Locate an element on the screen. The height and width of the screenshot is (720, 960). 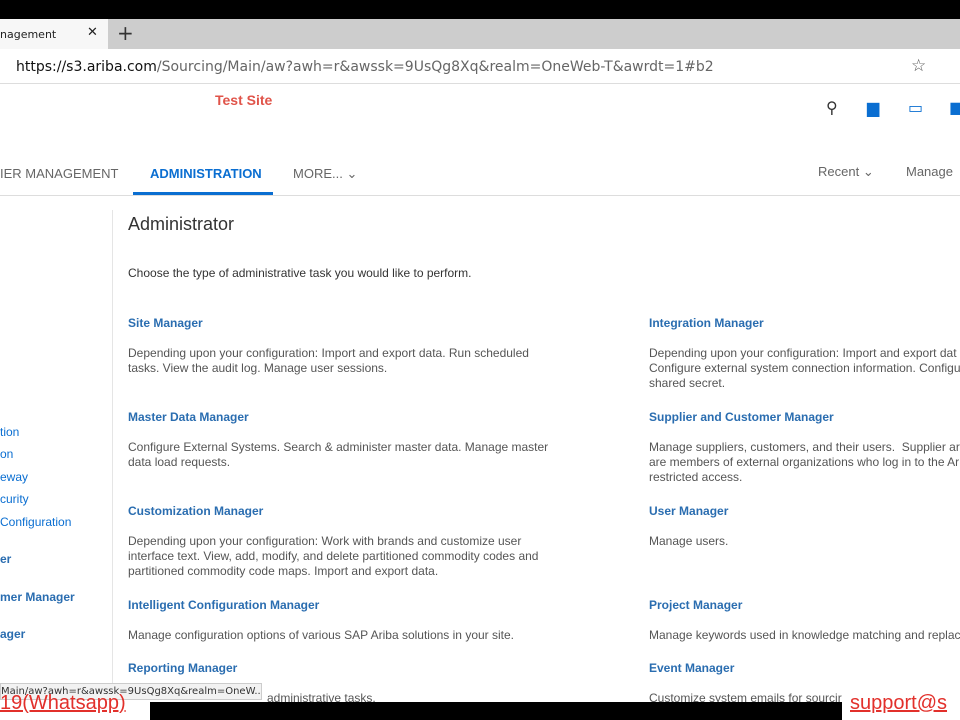
search-icon: ⚲ is located at coordinates (832, 107).